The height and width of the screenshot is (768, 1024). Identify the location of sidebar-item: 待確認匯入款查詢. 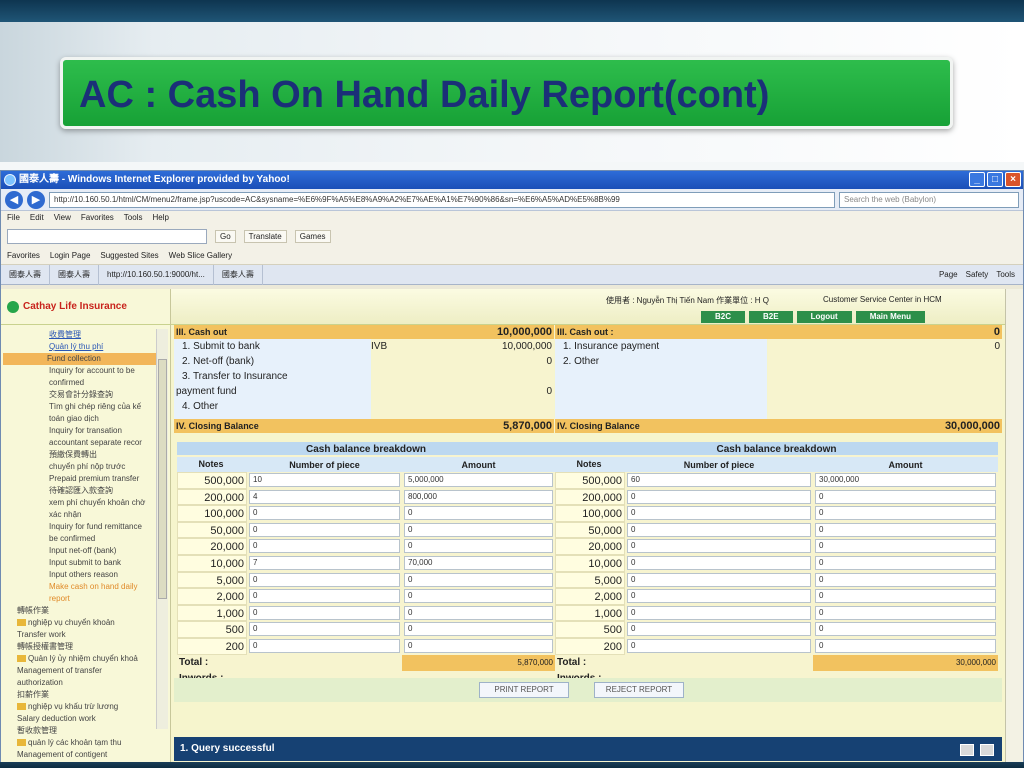
(86, 491).